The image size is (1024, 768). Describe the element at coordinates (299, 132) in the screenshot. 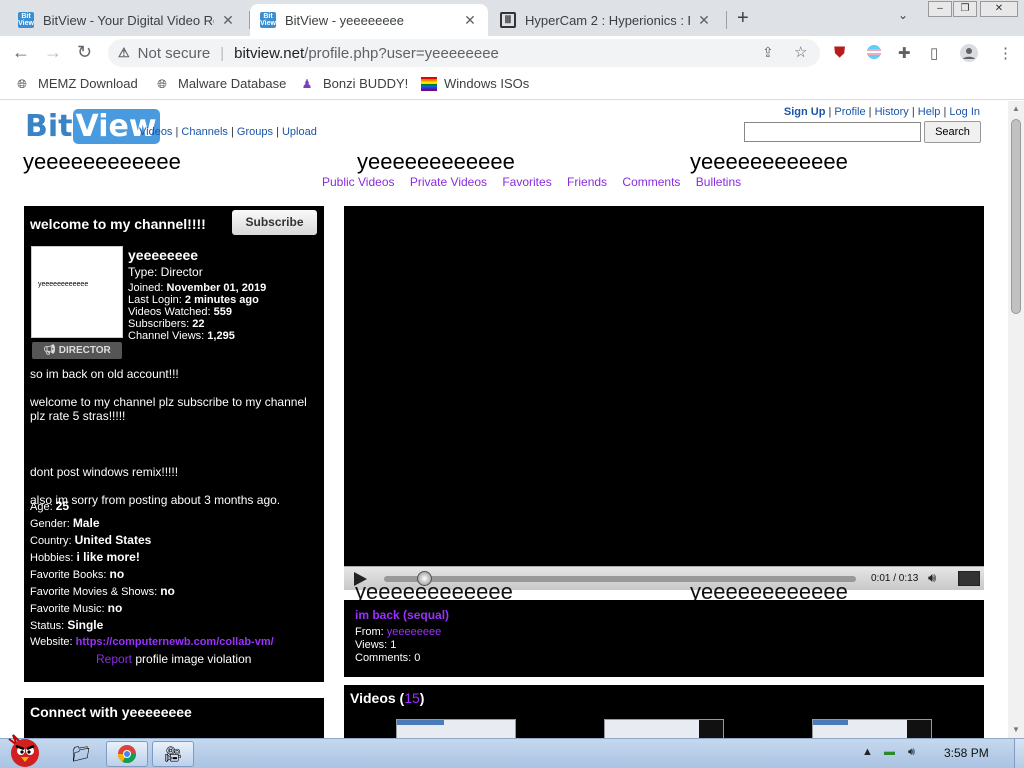

I see `nav-upload: Upload` at that location.